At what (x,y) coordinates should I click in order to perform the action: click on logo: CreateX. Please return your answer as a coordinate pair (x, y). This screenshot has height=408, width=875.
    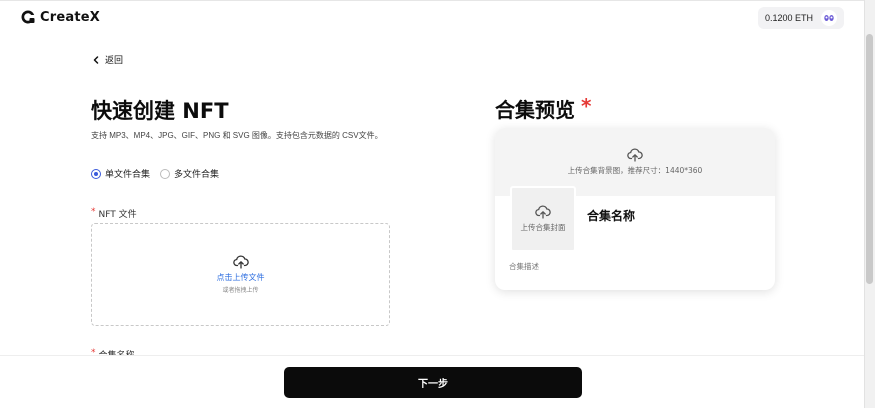
    Looking at the image, I should click on (60, 17).